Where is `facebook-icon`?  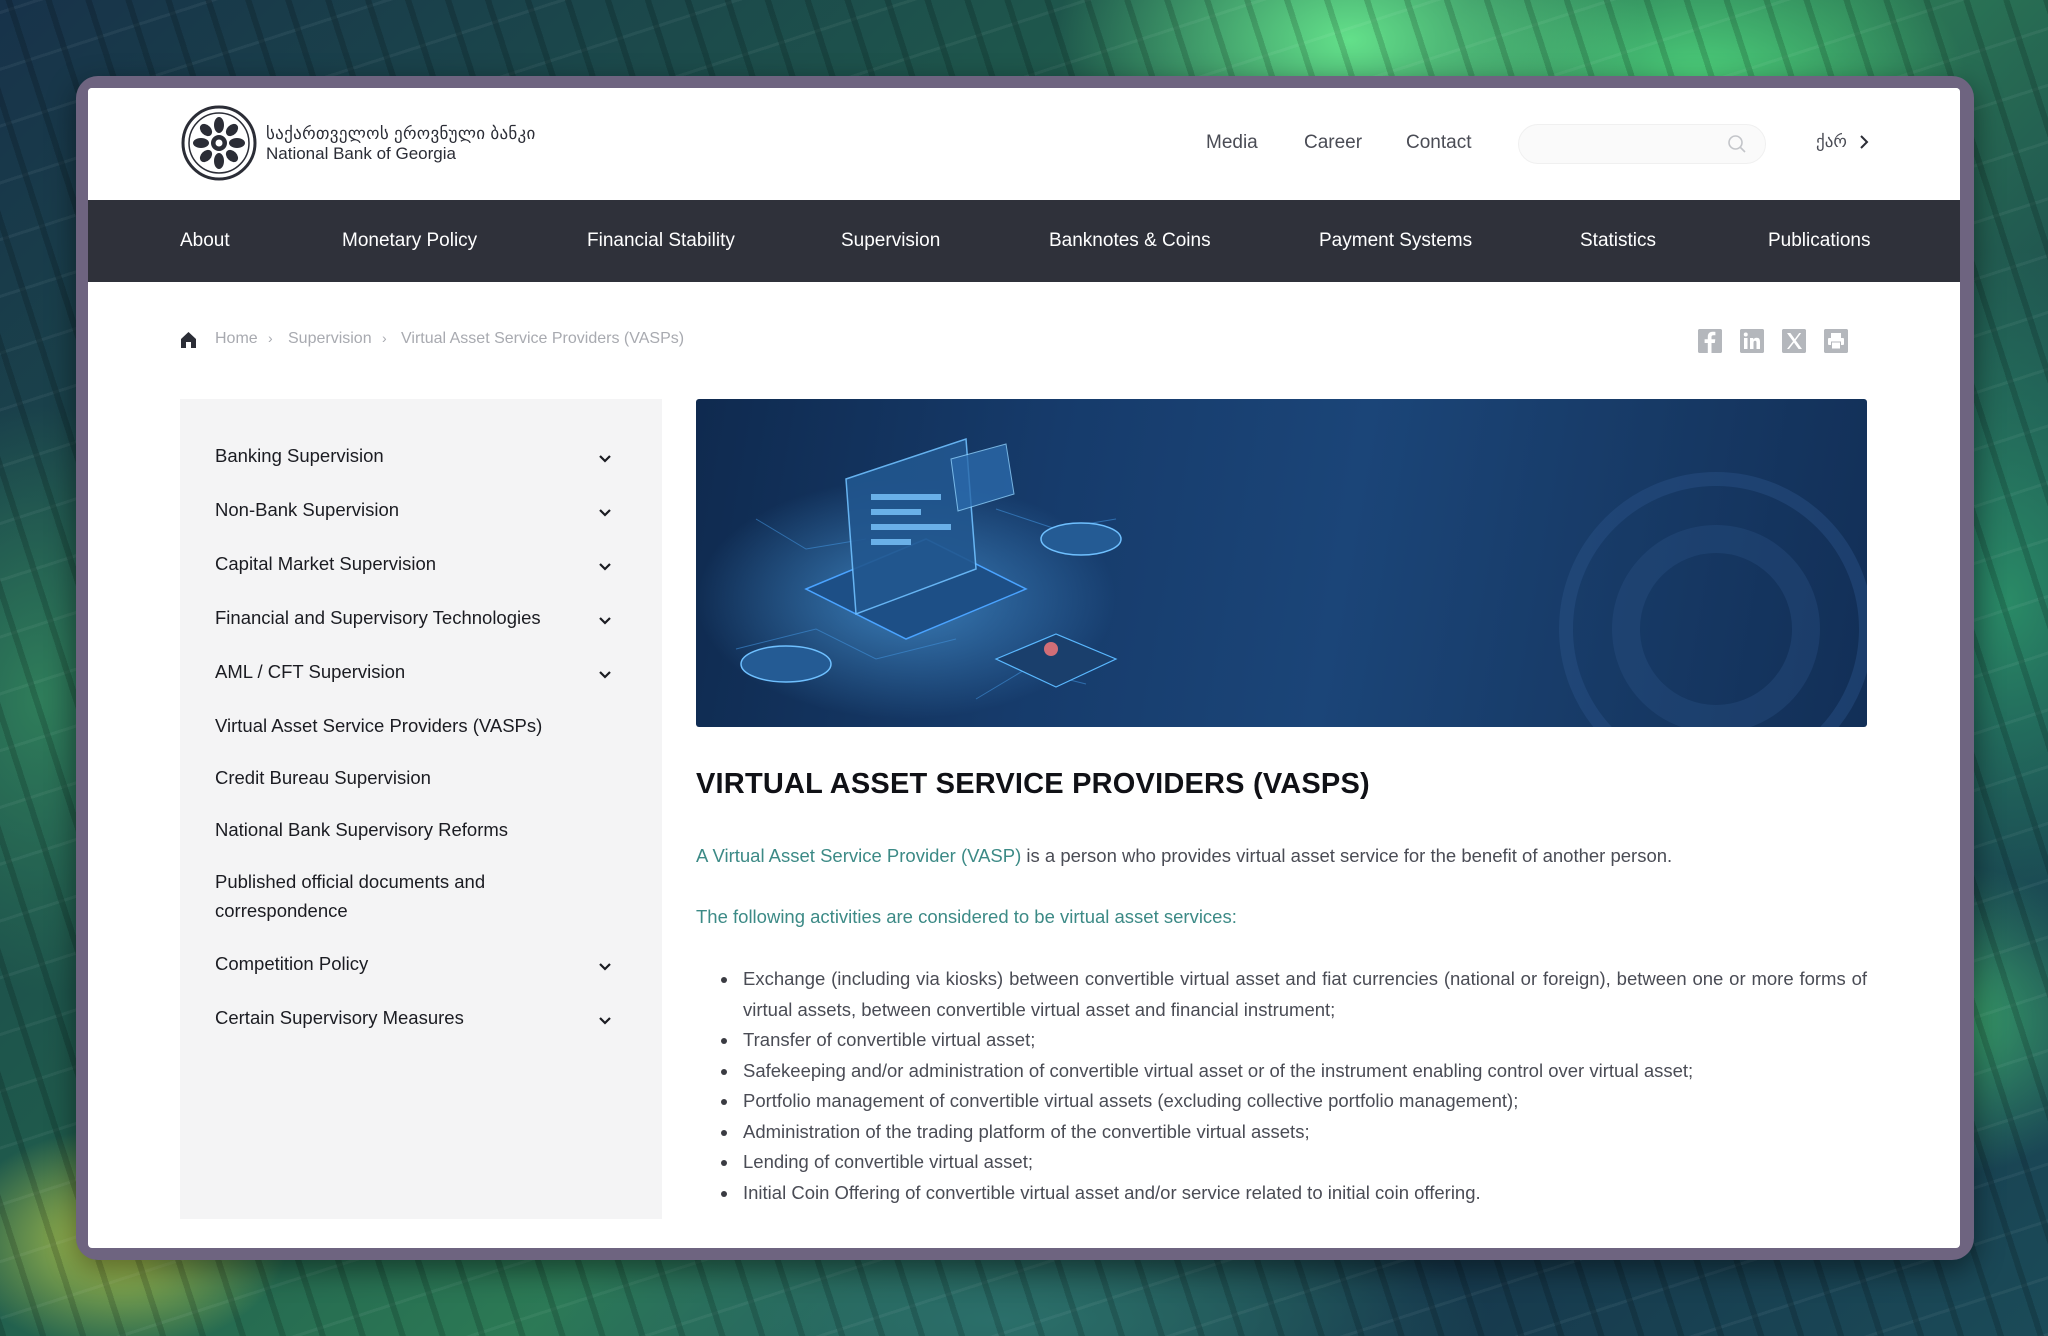 facebook-icon is located at coordinates (1710, 341).